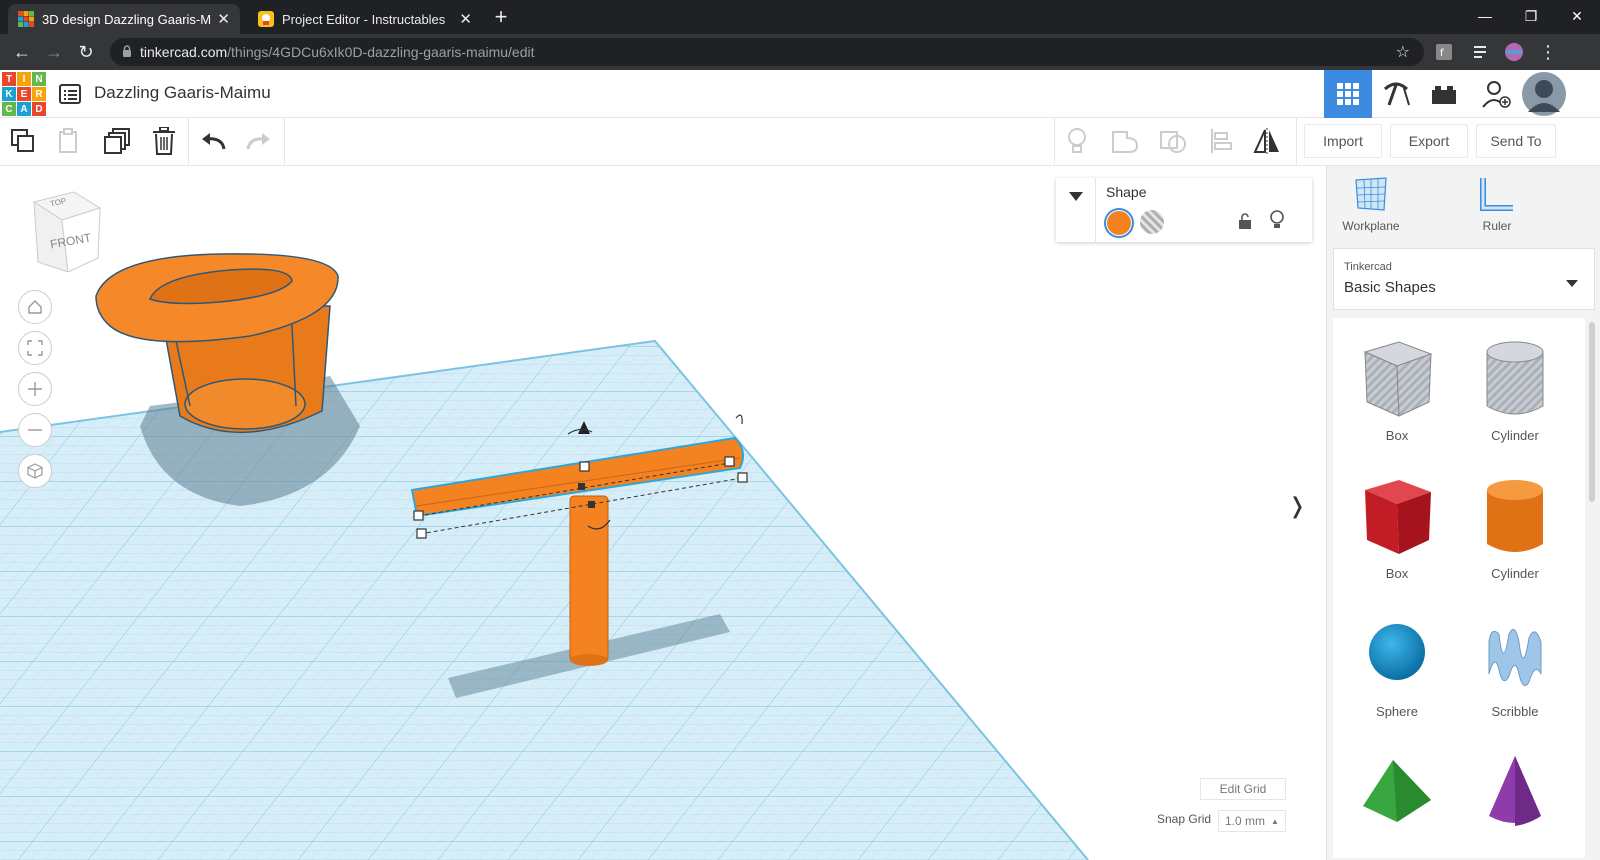 Image resolution: width=1600 pixels, height=860 pixels. Describe the element at coordinates (9, 94) in the screenshot. I see `logo-letter: K` at that location.